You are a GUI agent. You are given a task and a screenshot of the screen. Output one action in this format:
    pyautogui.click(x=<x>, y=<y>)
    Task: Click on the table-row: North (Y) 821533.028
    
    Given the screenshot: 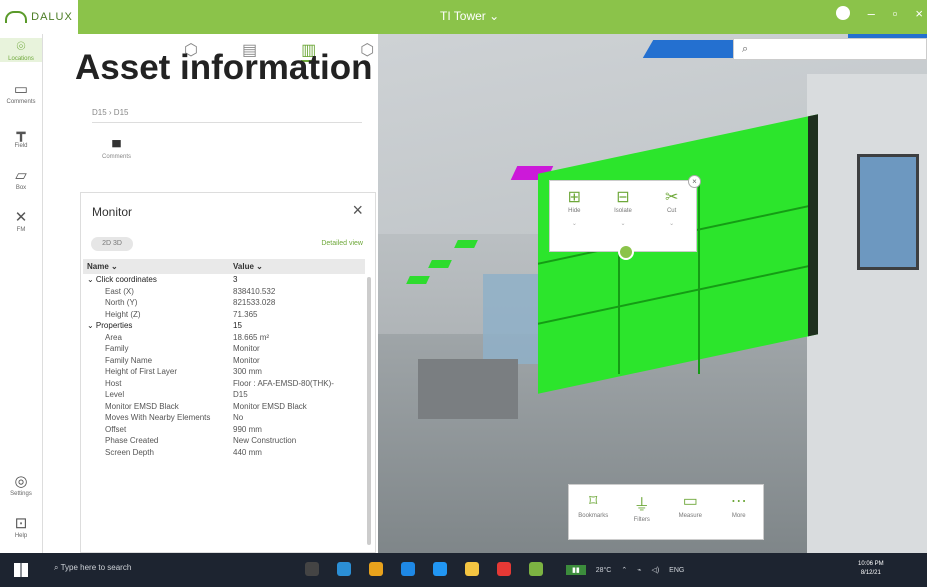 What is the action you would take?
    pyautogui.click(x=224, y=303)
    